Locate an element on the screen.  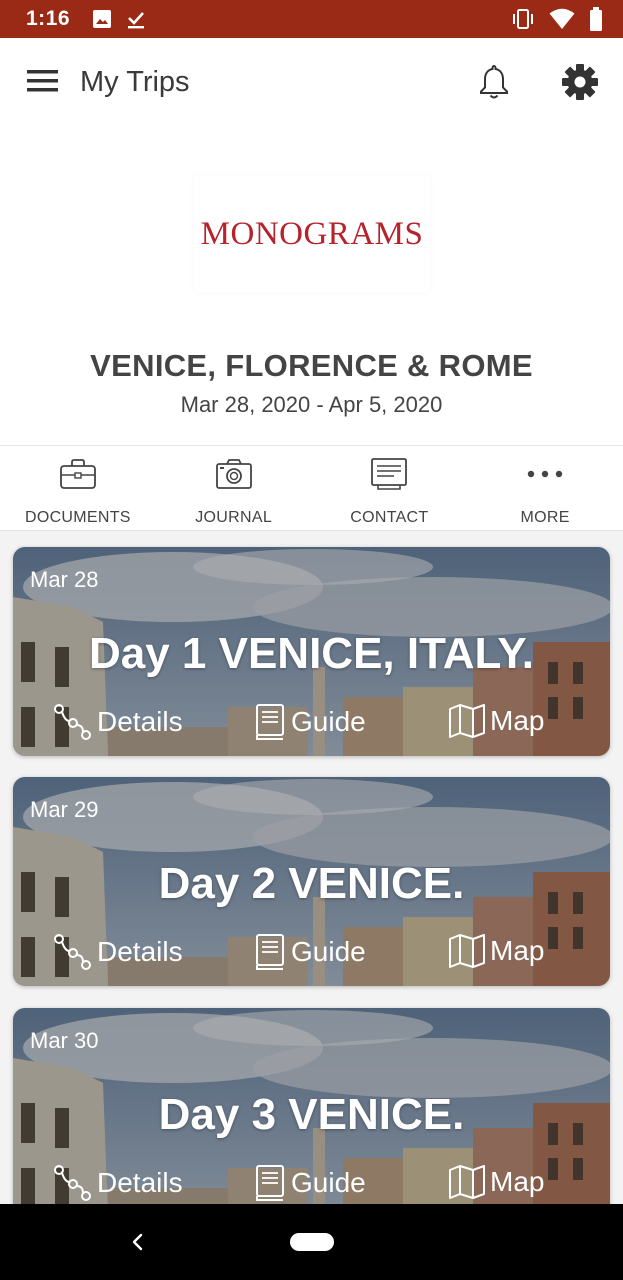
documents-button: DOCUMENTS is located at coordinates (78, 488).